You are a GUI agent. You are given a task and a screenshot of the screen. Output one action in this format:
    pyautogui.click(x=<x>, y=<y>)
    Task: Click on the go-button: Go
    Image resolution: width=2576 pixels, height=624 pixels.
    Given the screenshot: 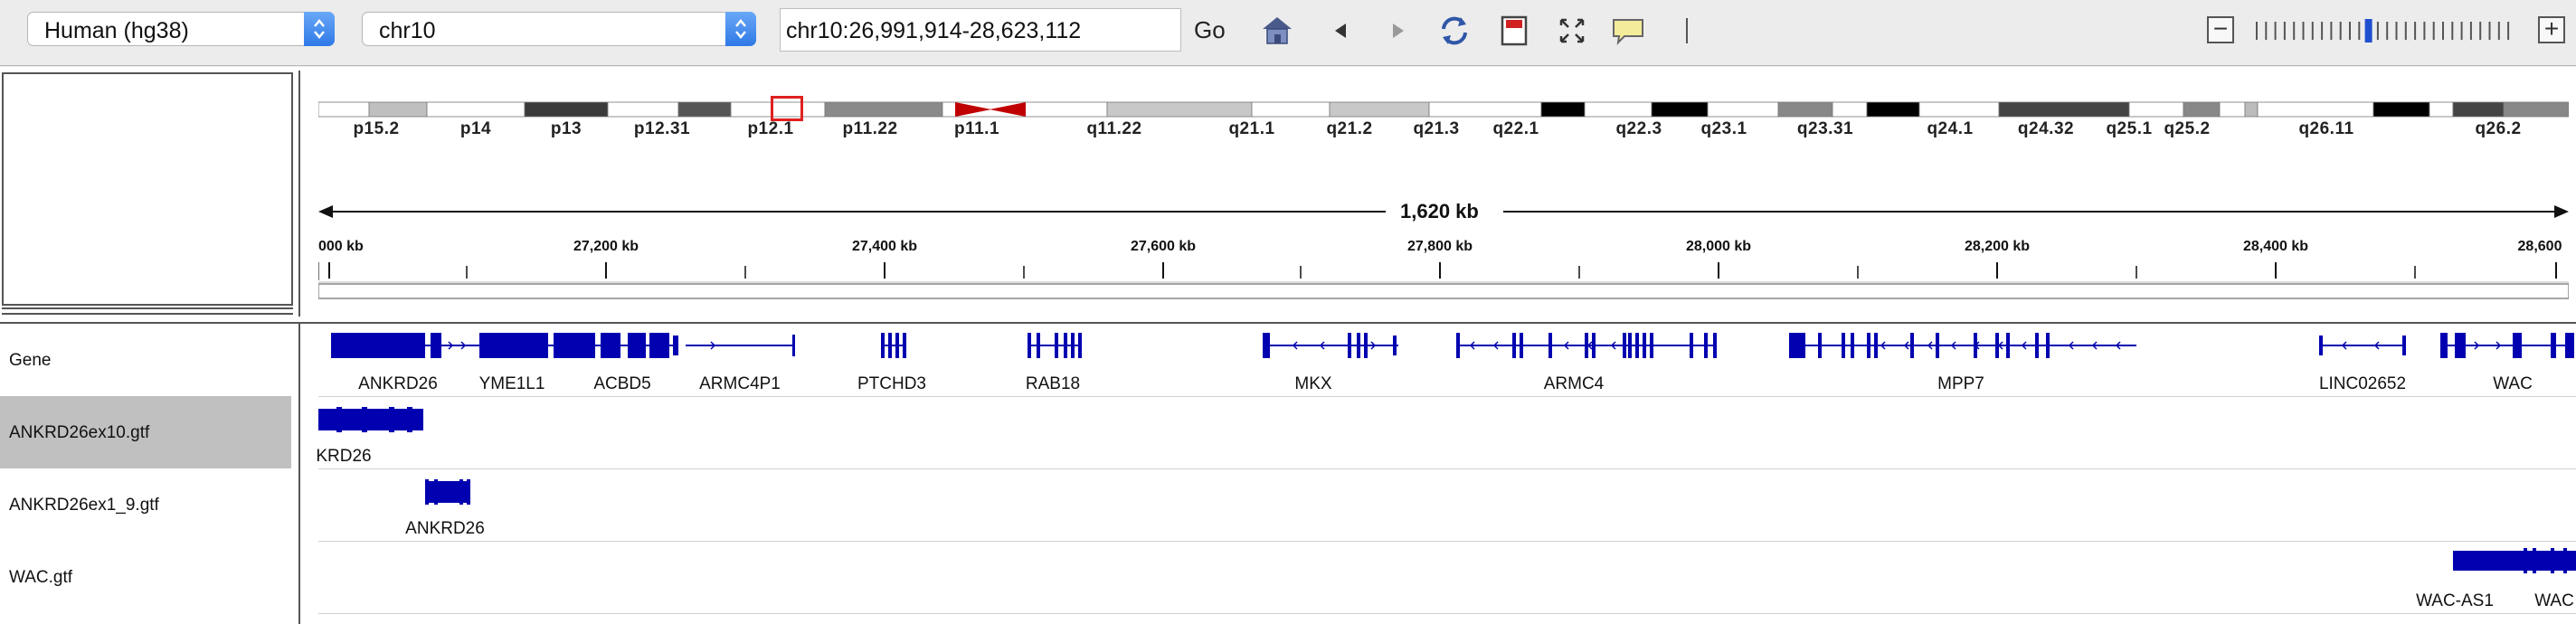 What is the action you would take?
    pyautogui.click(x=1210, y=30)
    